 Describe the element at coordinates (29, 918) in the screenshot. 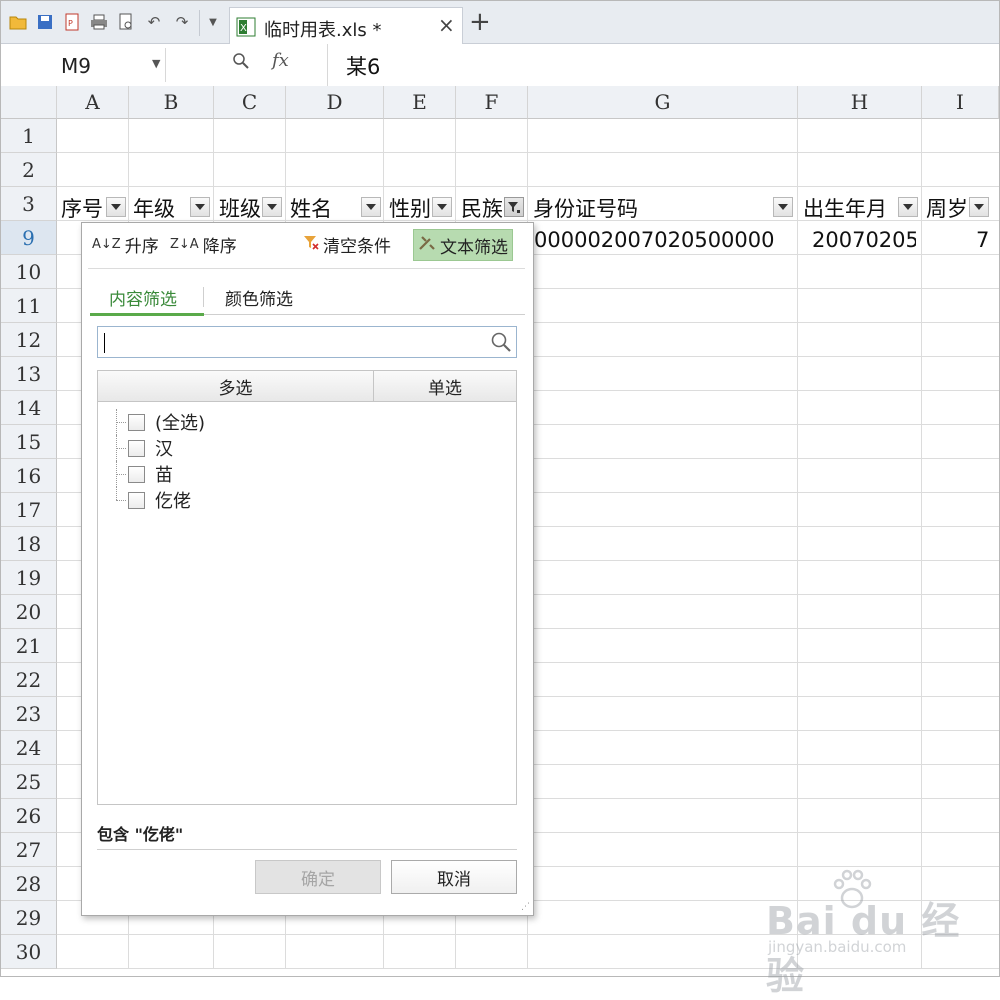

I see `row-header-29: 29` at that location.